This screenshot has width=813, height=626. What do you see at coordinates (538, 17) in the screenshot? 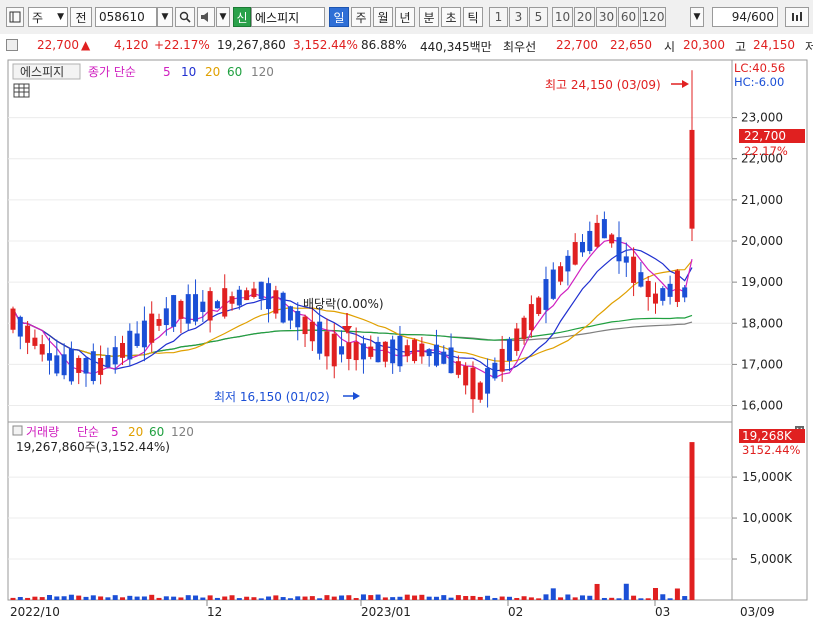
I see `minute-5-button: 5` at bounding box center [538, 17].